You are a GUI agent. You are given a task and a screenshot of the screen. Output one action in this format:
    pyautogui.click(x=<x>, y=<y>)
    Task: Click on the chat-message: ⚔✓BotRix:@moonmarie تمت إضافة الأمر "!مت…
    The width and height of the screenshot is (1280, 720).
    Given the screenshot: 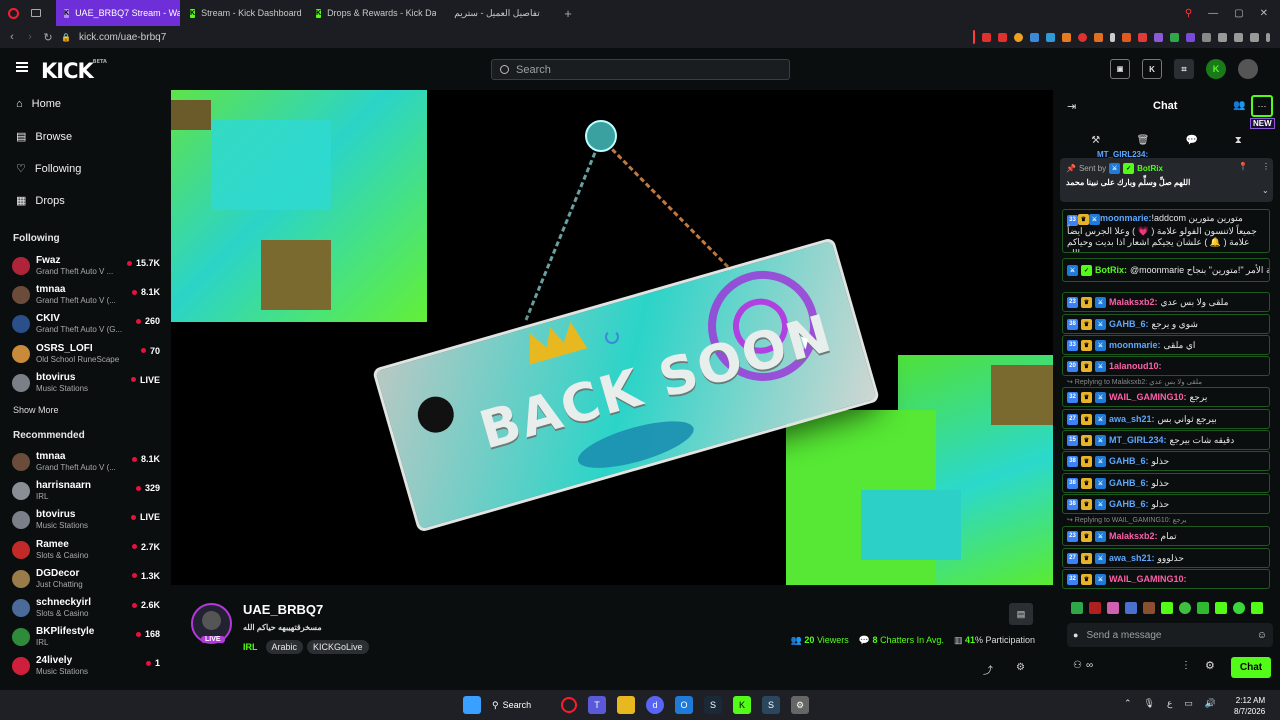 What is the action you would take?
    pyautogui.click(x=1166, y=270)
    